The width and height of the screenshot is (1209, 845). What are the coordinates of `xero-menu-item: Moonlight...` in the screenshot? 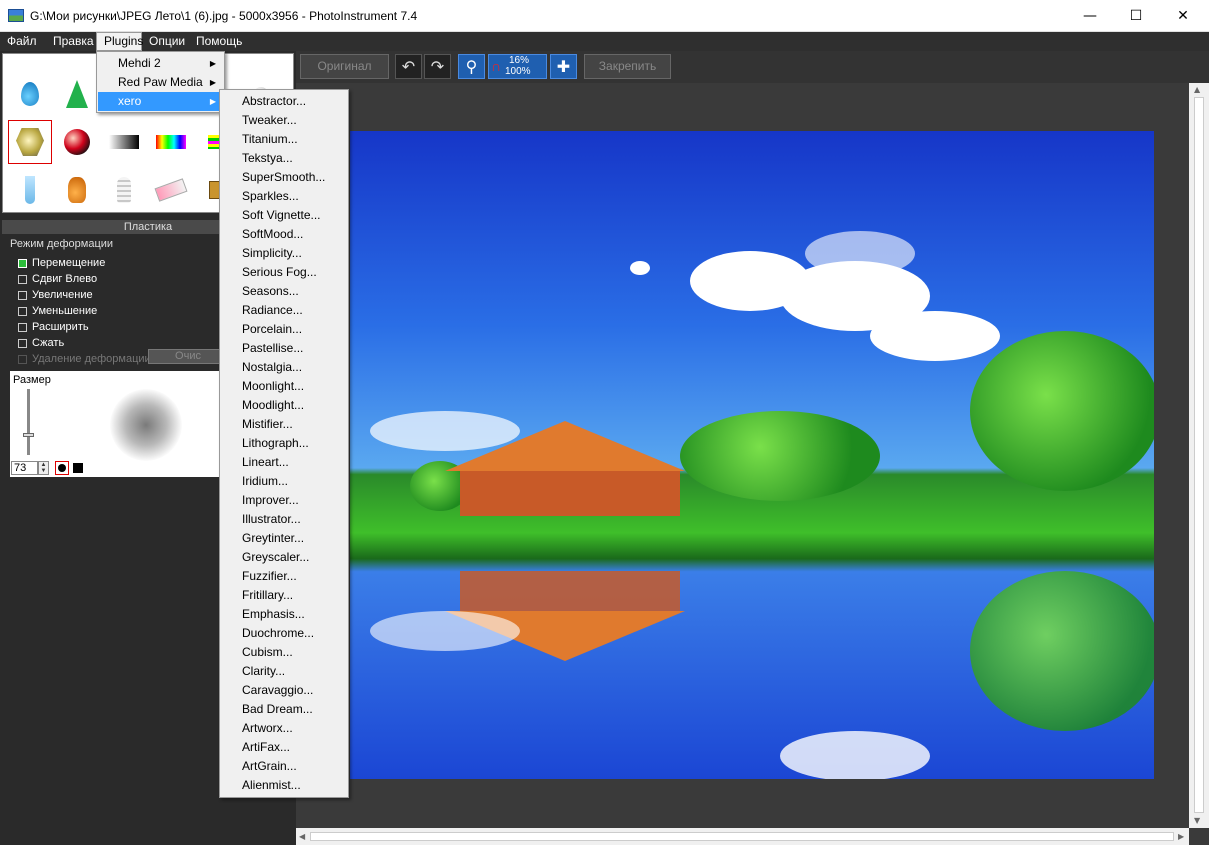 It's located at (284, 386).